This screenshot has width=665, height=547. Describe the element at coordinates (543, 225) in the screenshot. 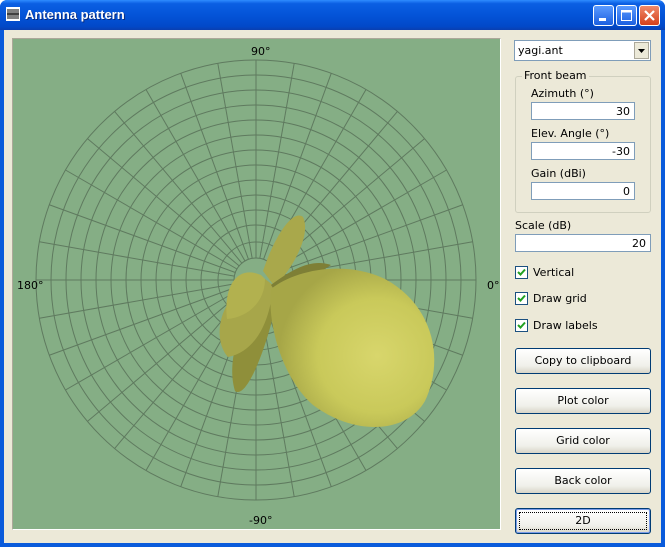

I see `scale-label: Scale (dB)` at that location.